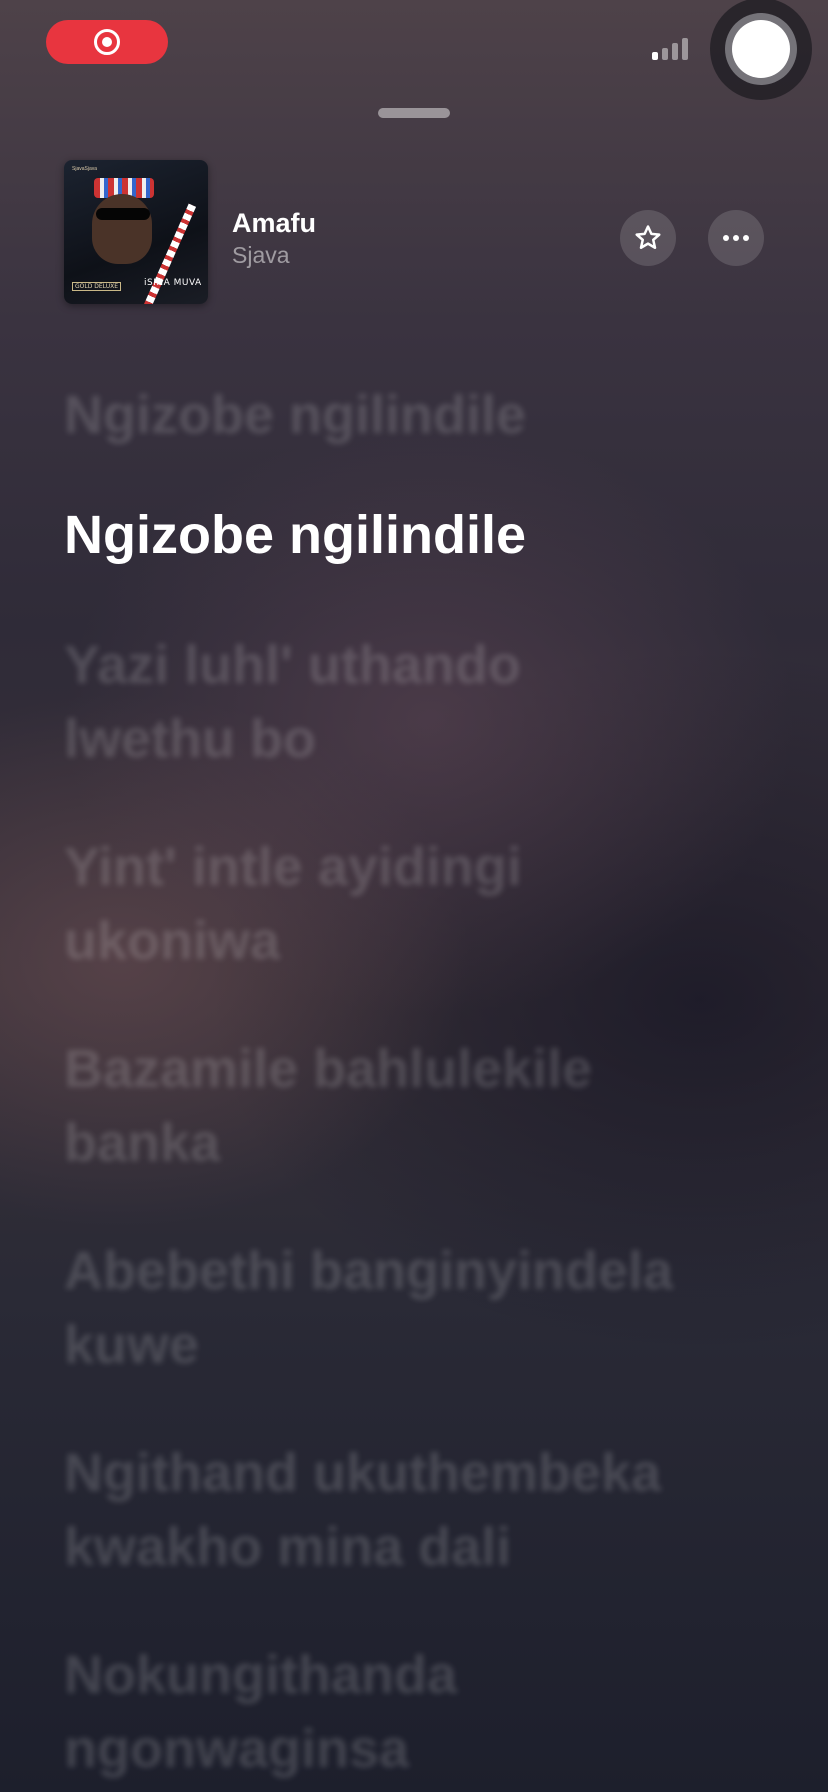 The height and width of the screenshot is (1792, 828). Describe the element at coordinates (414, 113) in the screenshot. I see `sheet-grabber-handle` at that location.